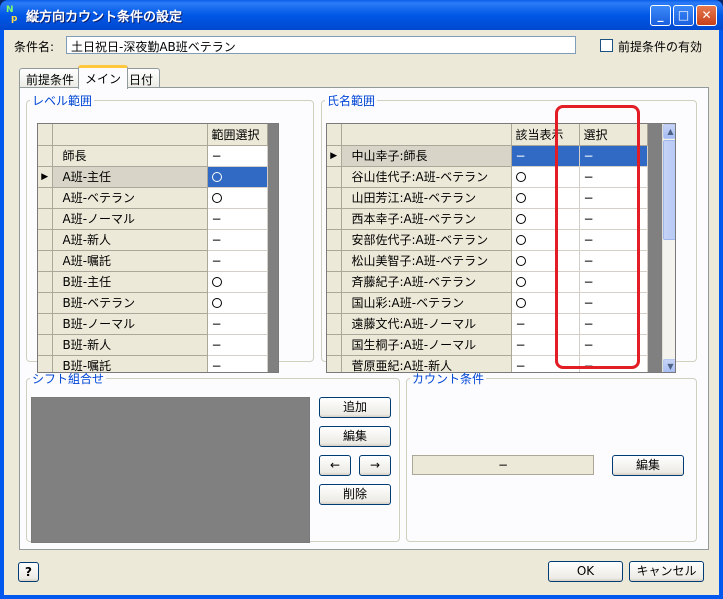 This screenshot has height=599, width=723. What do you see at coordinates (321, 45) in the screenshot?
I see `condition-name-input: 土日祝日-深夜勤AB班ベテラン` at bounding box center [321, 45].